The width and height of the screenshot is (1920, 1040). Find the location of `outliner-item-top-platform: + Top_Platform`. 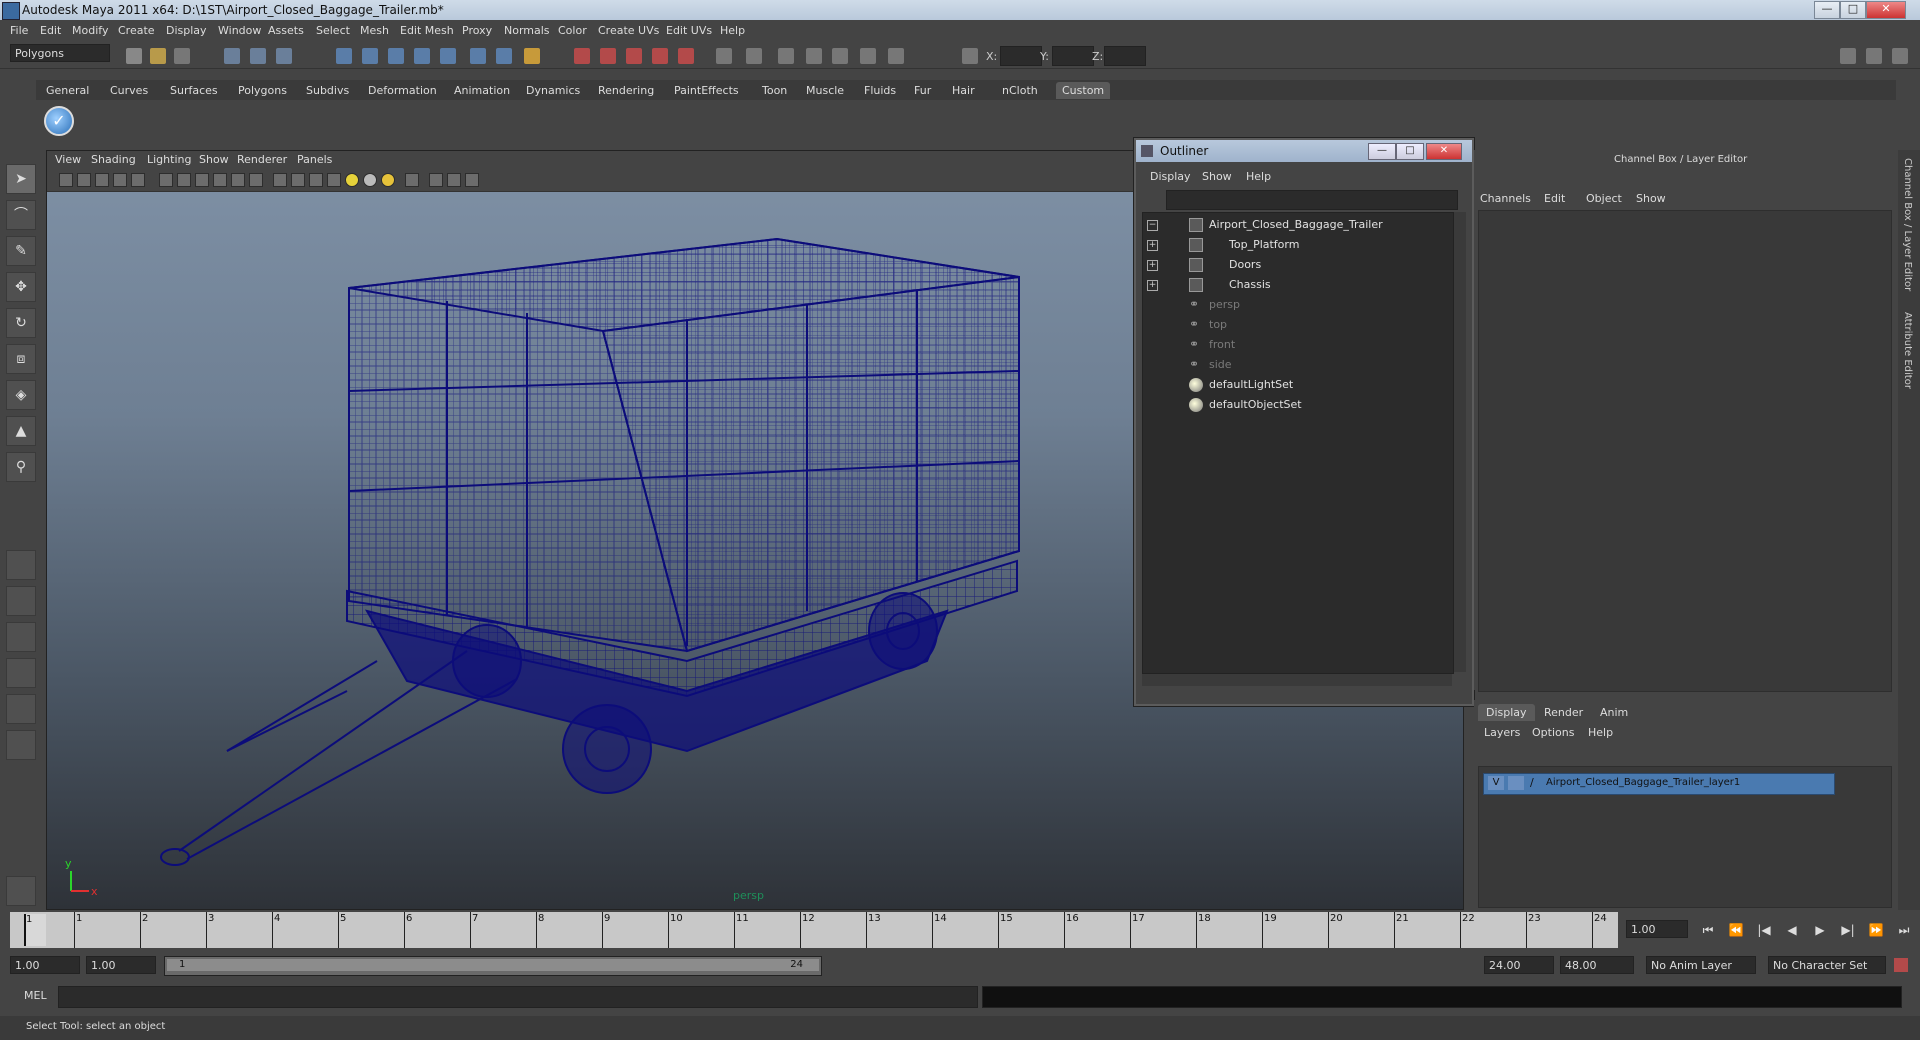

outliner-item-top-platform: + Top_Platform is located at coordinates (1293, 245).